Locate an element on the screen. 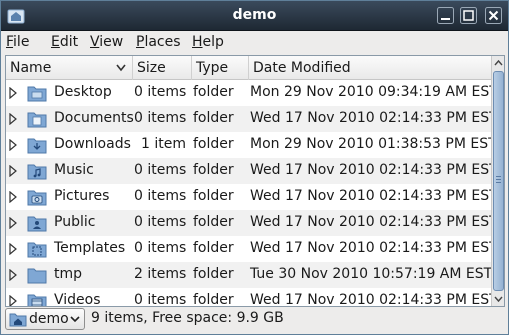 Image resolution: width=509 pixels, height=335 pixels. item-name: Documents is located at coordinates (94, 118).